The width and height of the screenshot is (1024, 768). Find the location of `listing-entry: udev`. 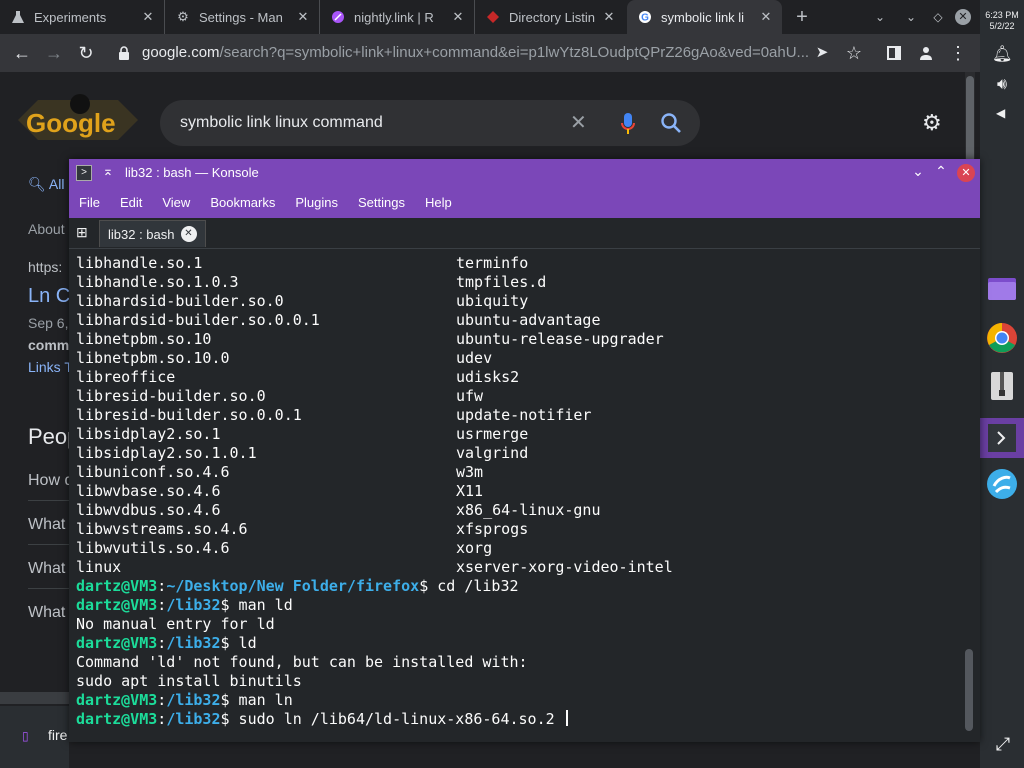

listing-entry: udev is located at coordinates (474, 358).